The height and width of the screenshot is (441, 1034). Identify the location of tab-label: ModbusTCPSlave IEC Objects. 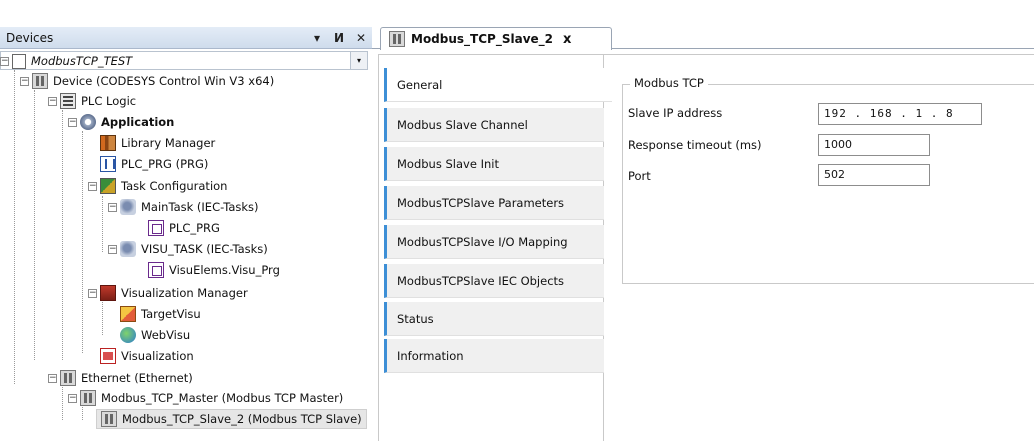
(481, 280).